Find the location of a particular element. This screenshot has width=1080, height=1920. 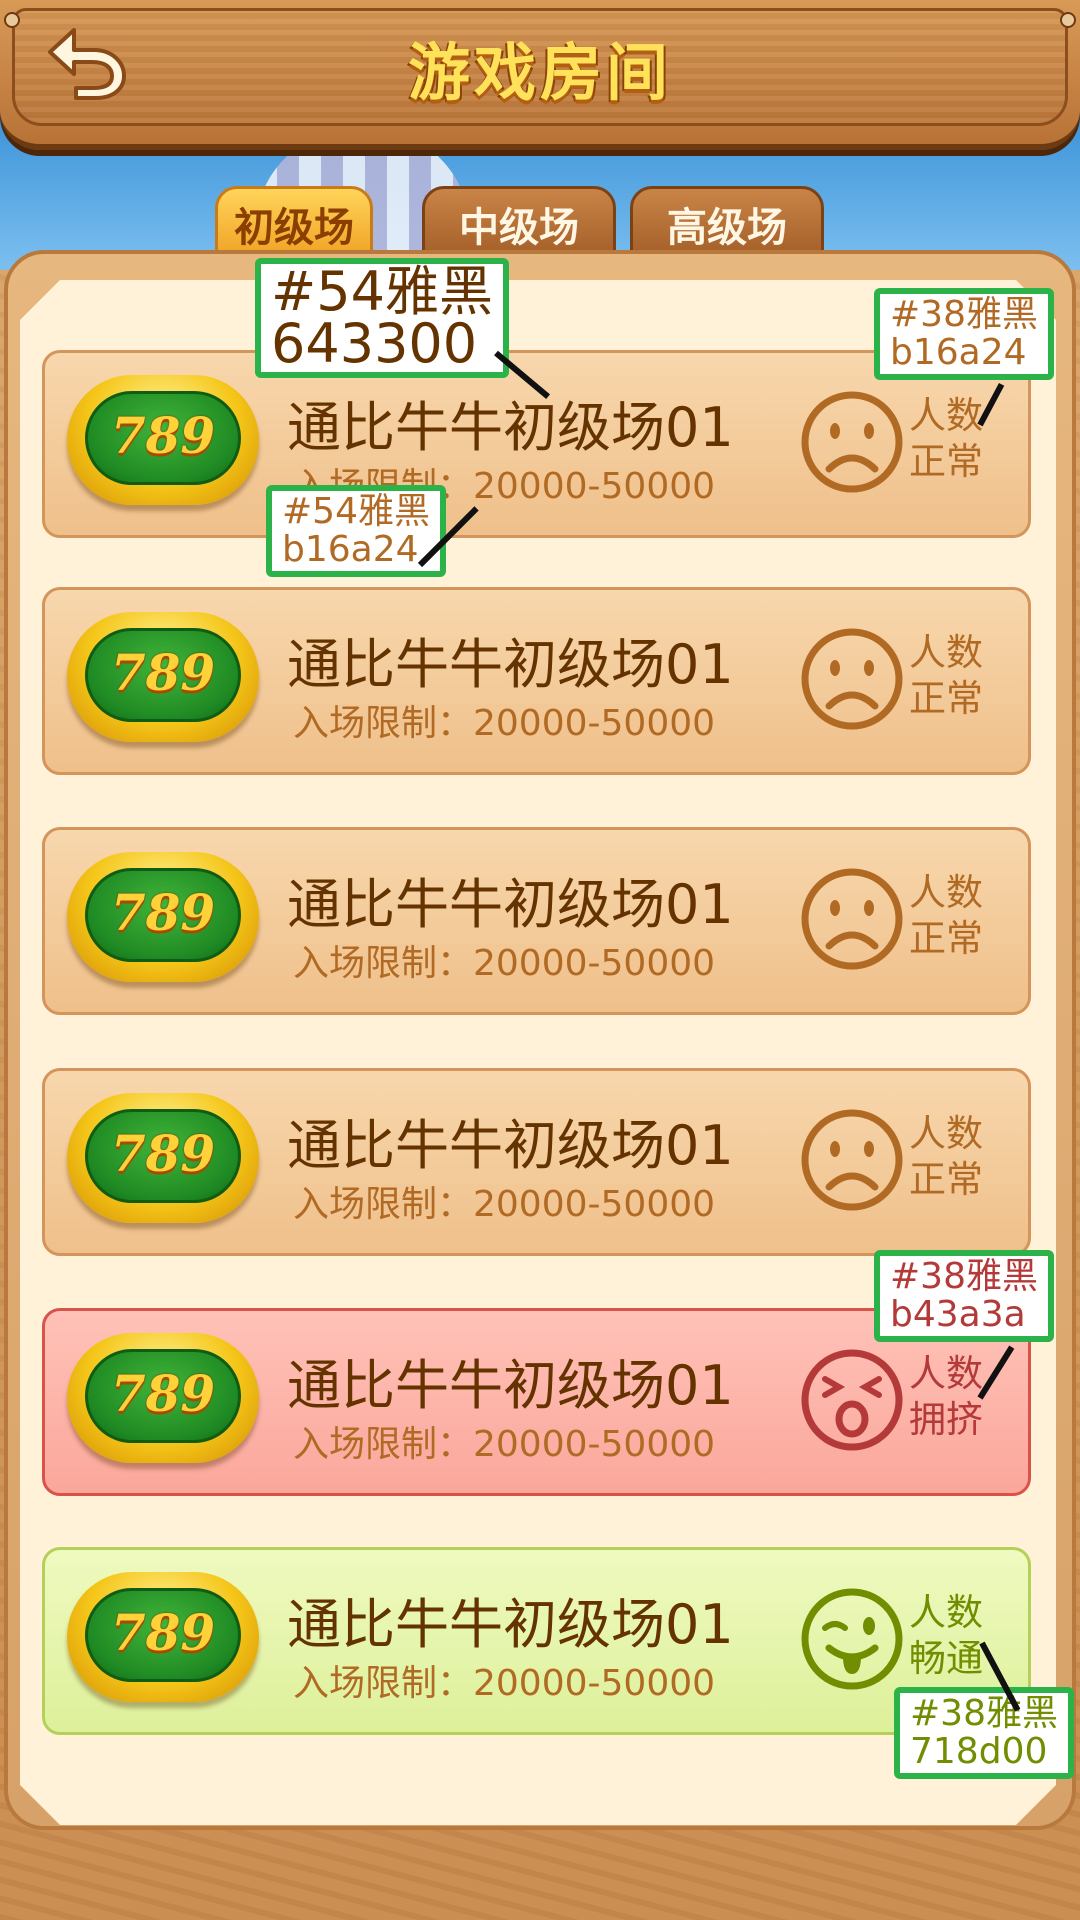

annotation-line2: b43a3a is located at coordinates (958, 1314).